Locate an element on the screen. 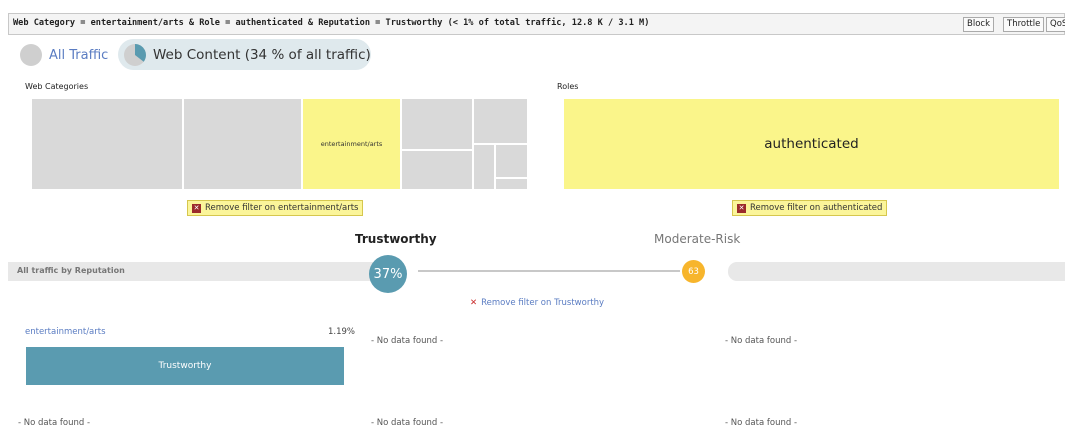 Image resolution: width=1065 pixels, height=428 pixels. result-bar-label: Trustworthy is located at coordinates (185, 366).